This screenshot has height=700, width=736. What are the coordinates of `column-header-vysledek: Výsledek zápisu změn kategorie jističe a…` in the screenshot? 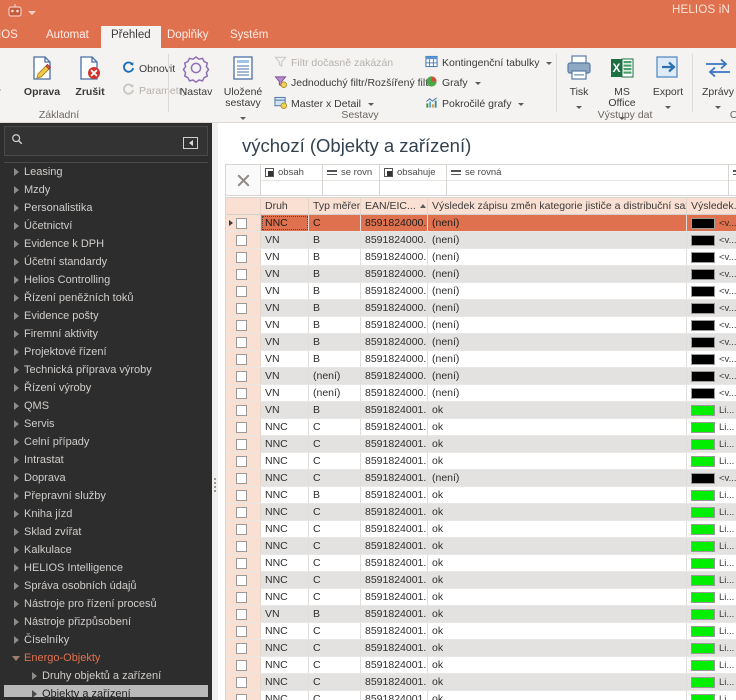 It's located at (557, 206).